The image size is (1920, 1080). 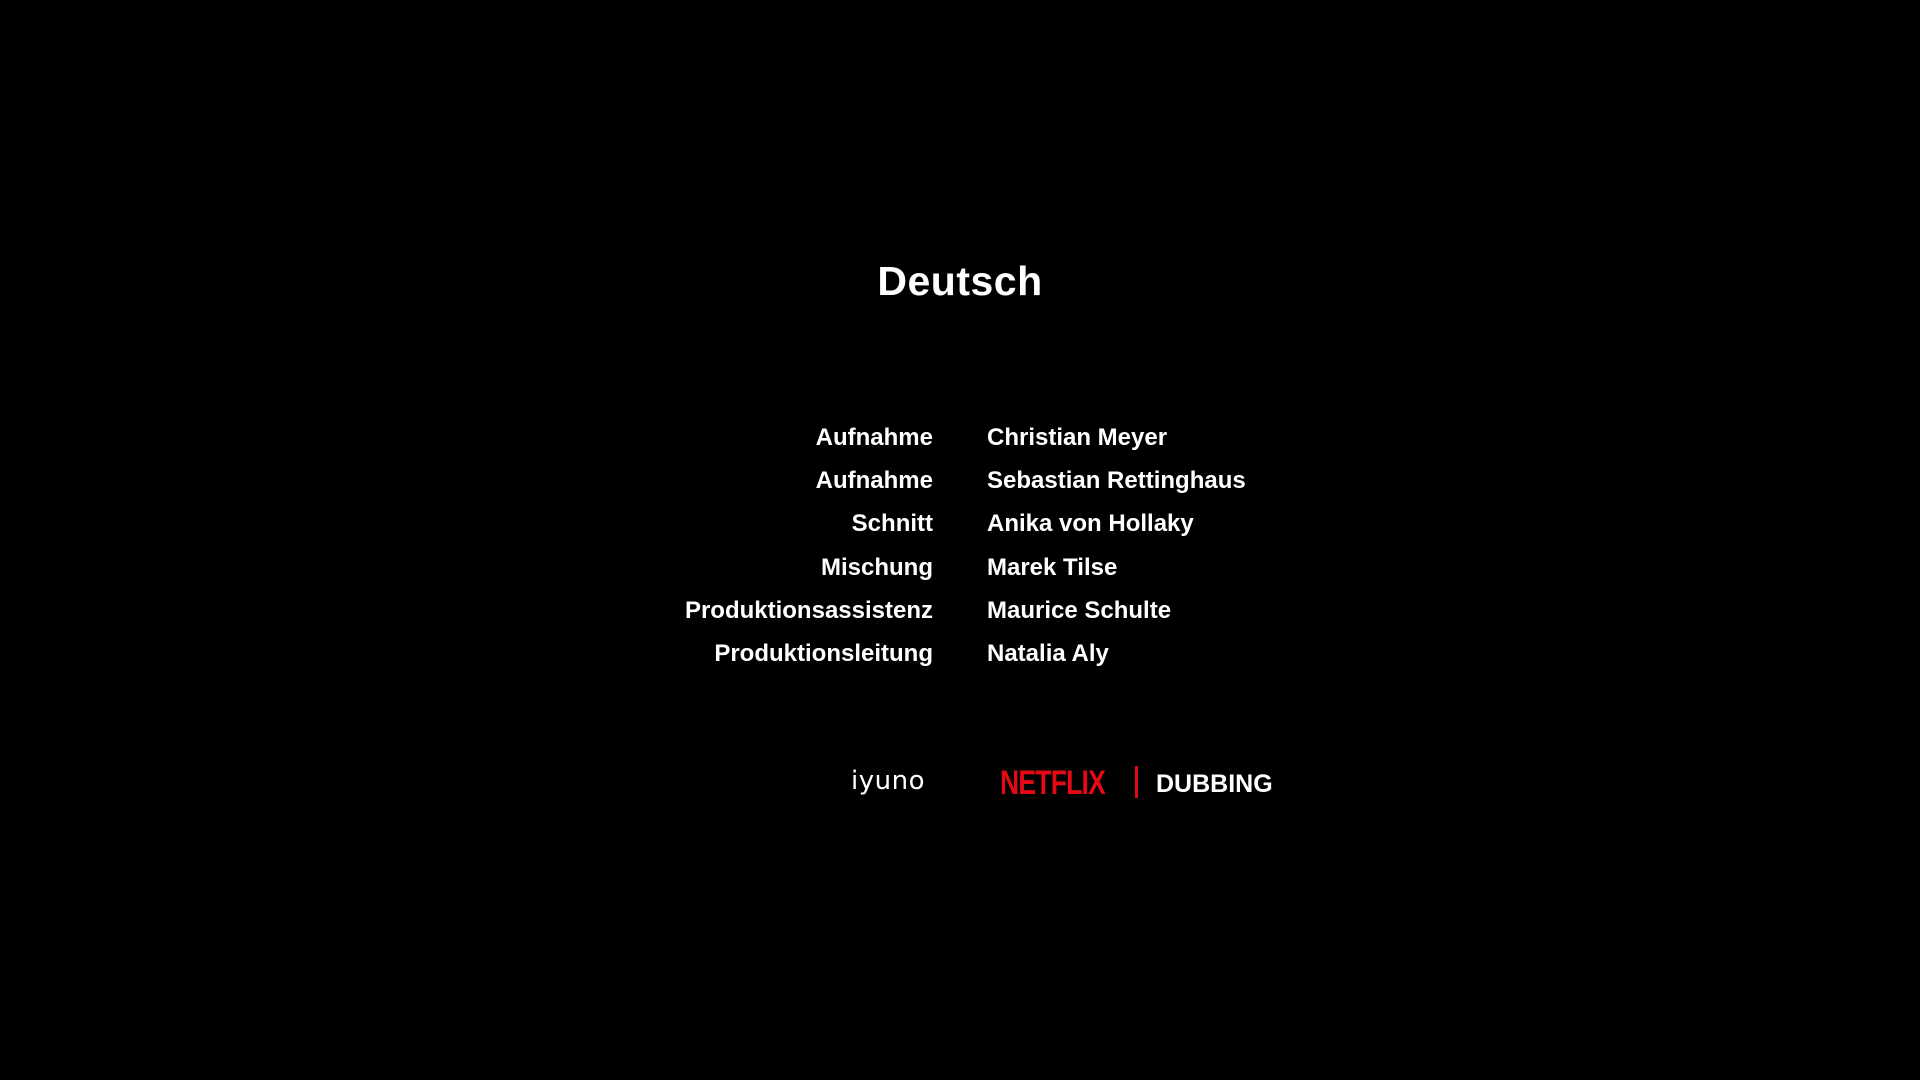 I want to click on netflix-logo: NETFLIX, so click(x=1053, y=783).